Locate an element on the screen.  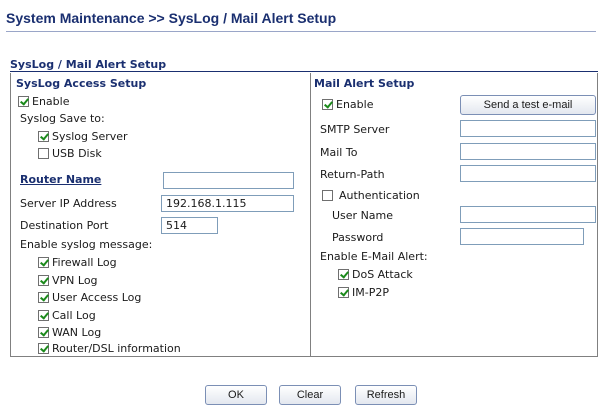
mail-heading: Mail Alert Setup is located at coordinates (364, 83).